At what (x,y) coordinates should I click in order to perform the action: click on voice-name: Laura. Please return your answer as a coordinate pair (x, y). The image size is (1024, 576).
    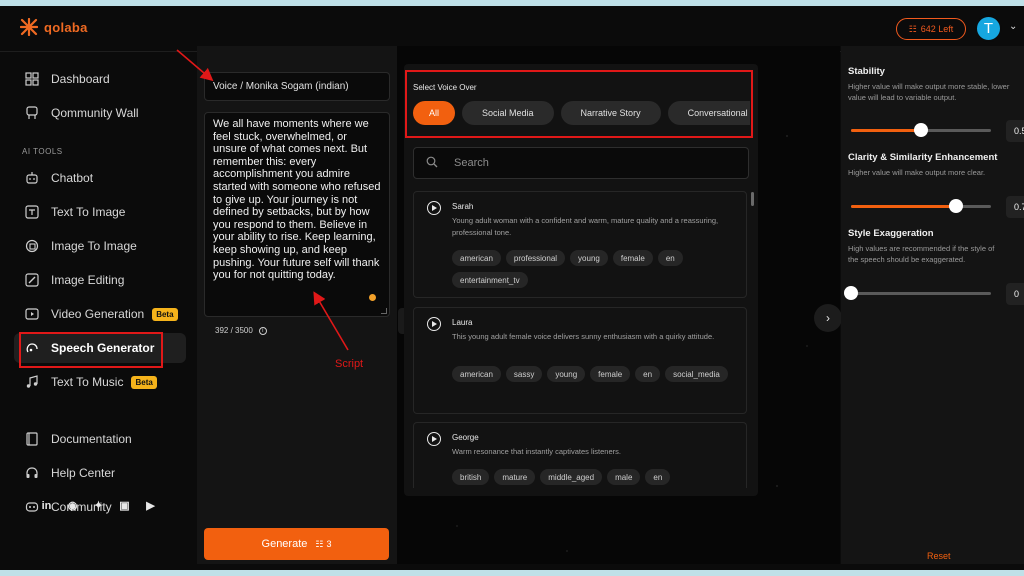
    Looking at the image, I should click on (462, 322).